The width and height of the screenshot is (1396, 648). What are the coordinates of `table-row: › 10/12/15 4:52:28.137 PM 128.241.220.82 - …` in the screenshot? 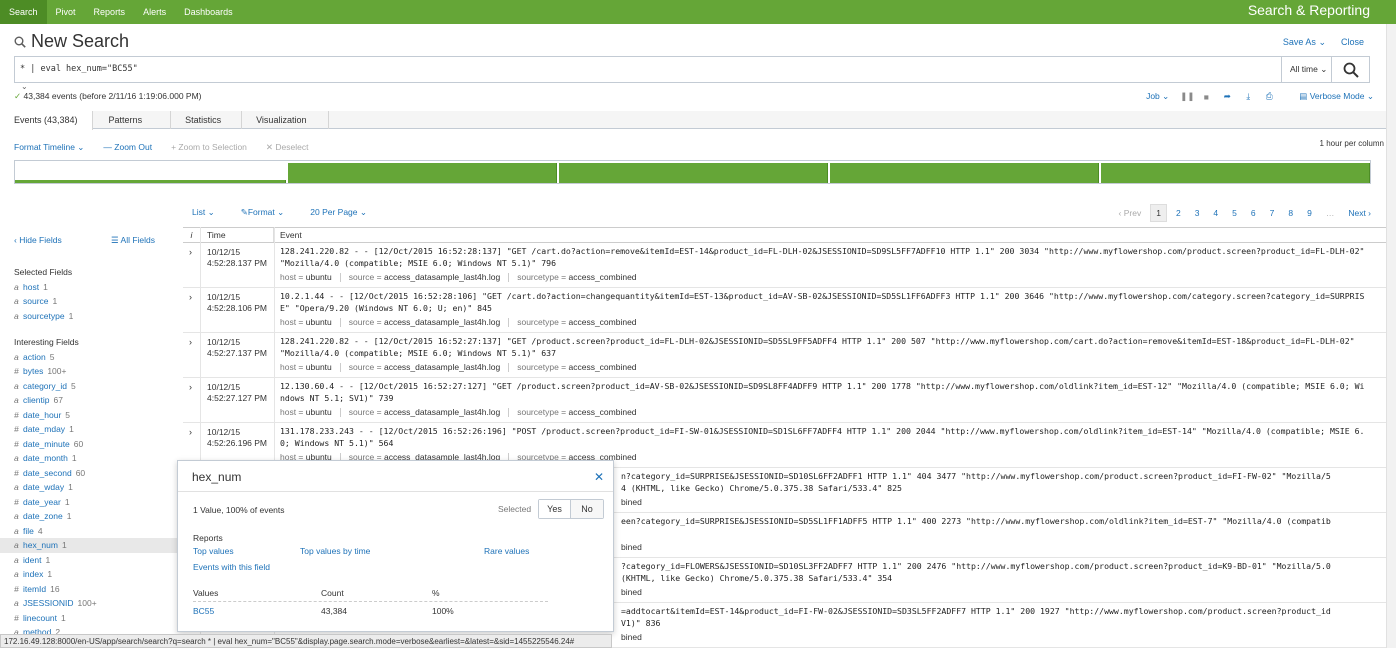 It's located at (784, 265).